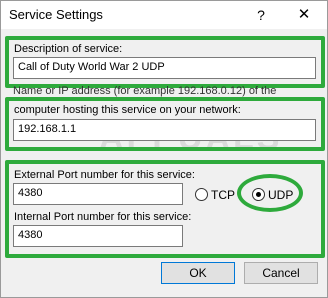 The width and height of the screenshot is (328, 298). I want to click on udp-label: UDP, so click(280, 195).